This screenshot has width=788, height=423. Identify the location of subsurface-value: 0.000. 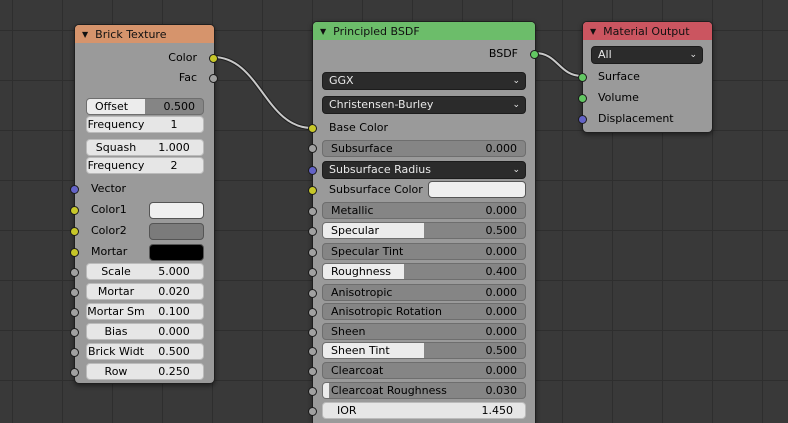
(501, 148).